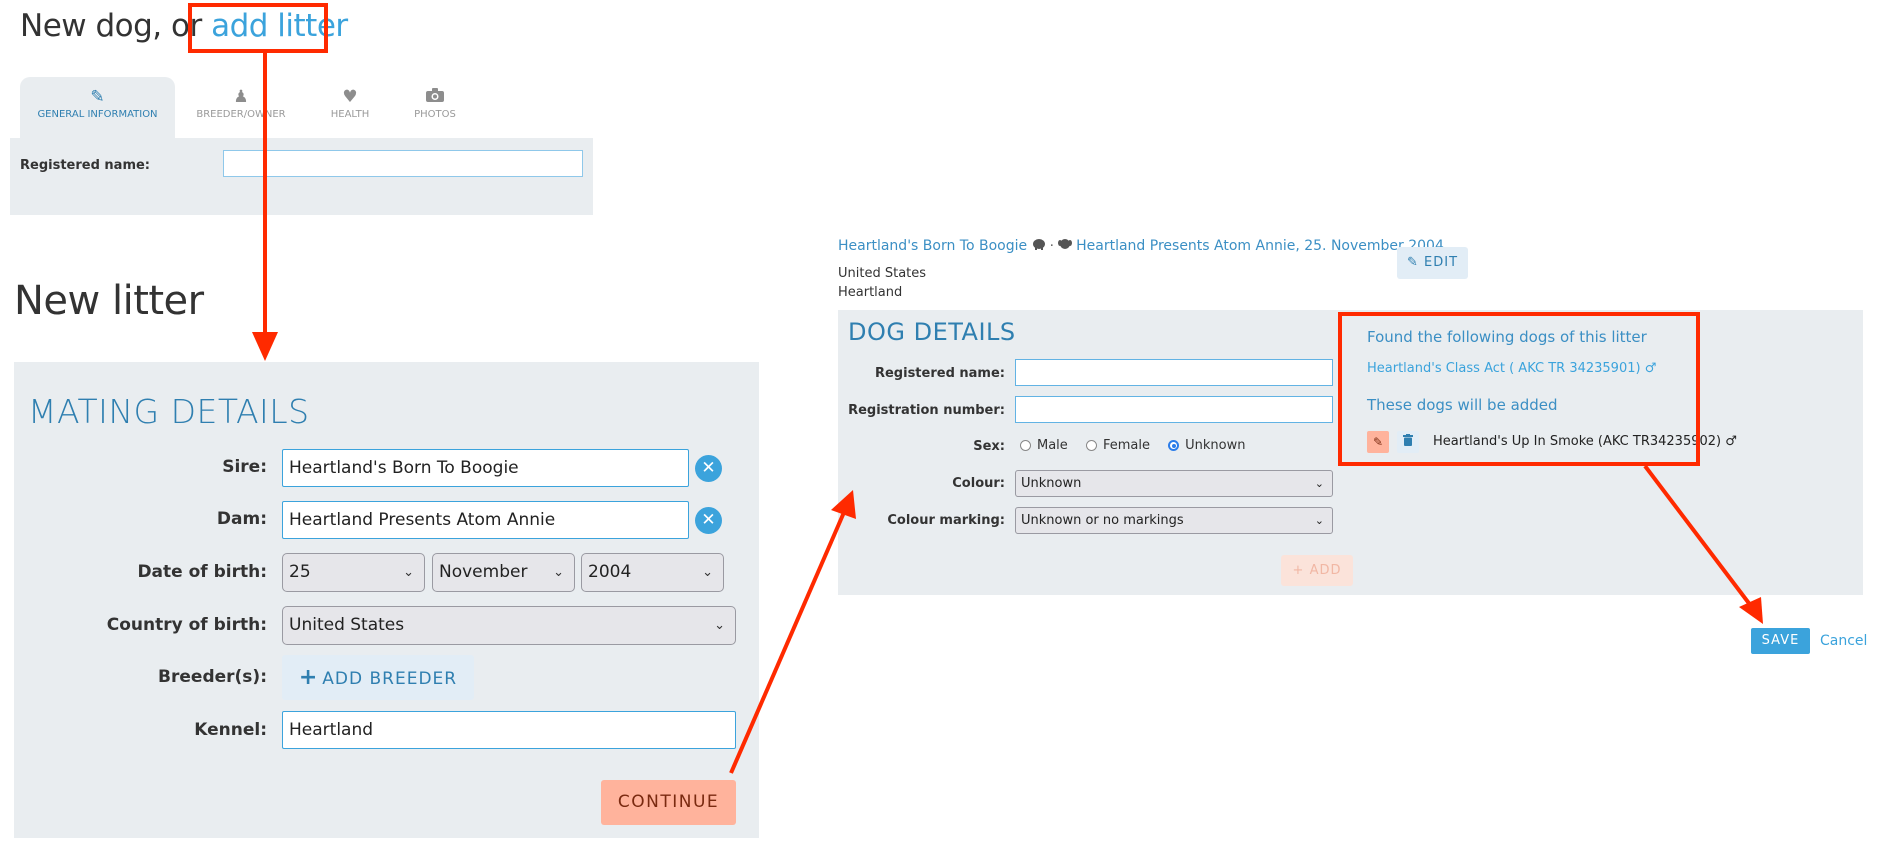 The height and width of the screenshot is (864, 1899). I want to click on colour-select: Unknown ⌄, so click(1174, 483).